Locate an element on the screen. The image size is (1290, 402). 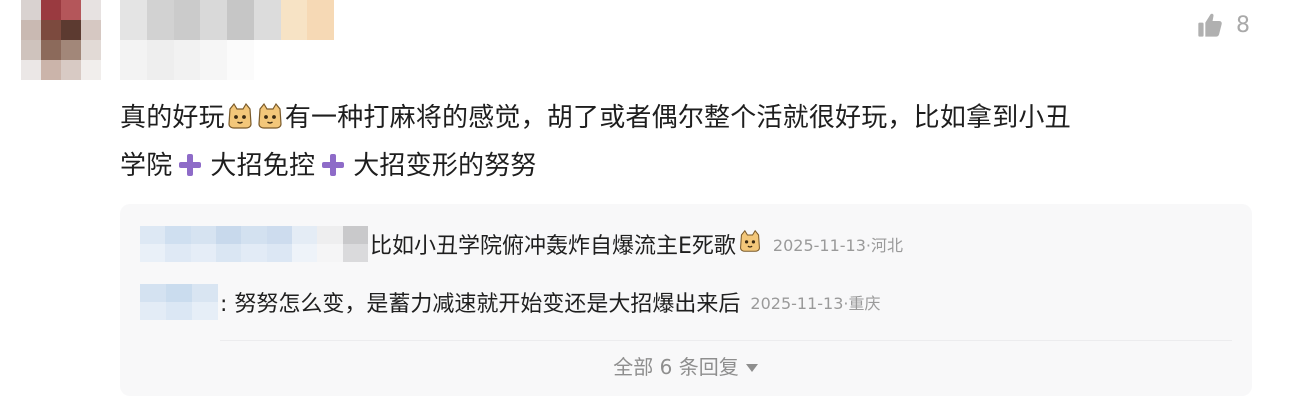
thumbs-up-icon is located at coordinates (1210, 25).